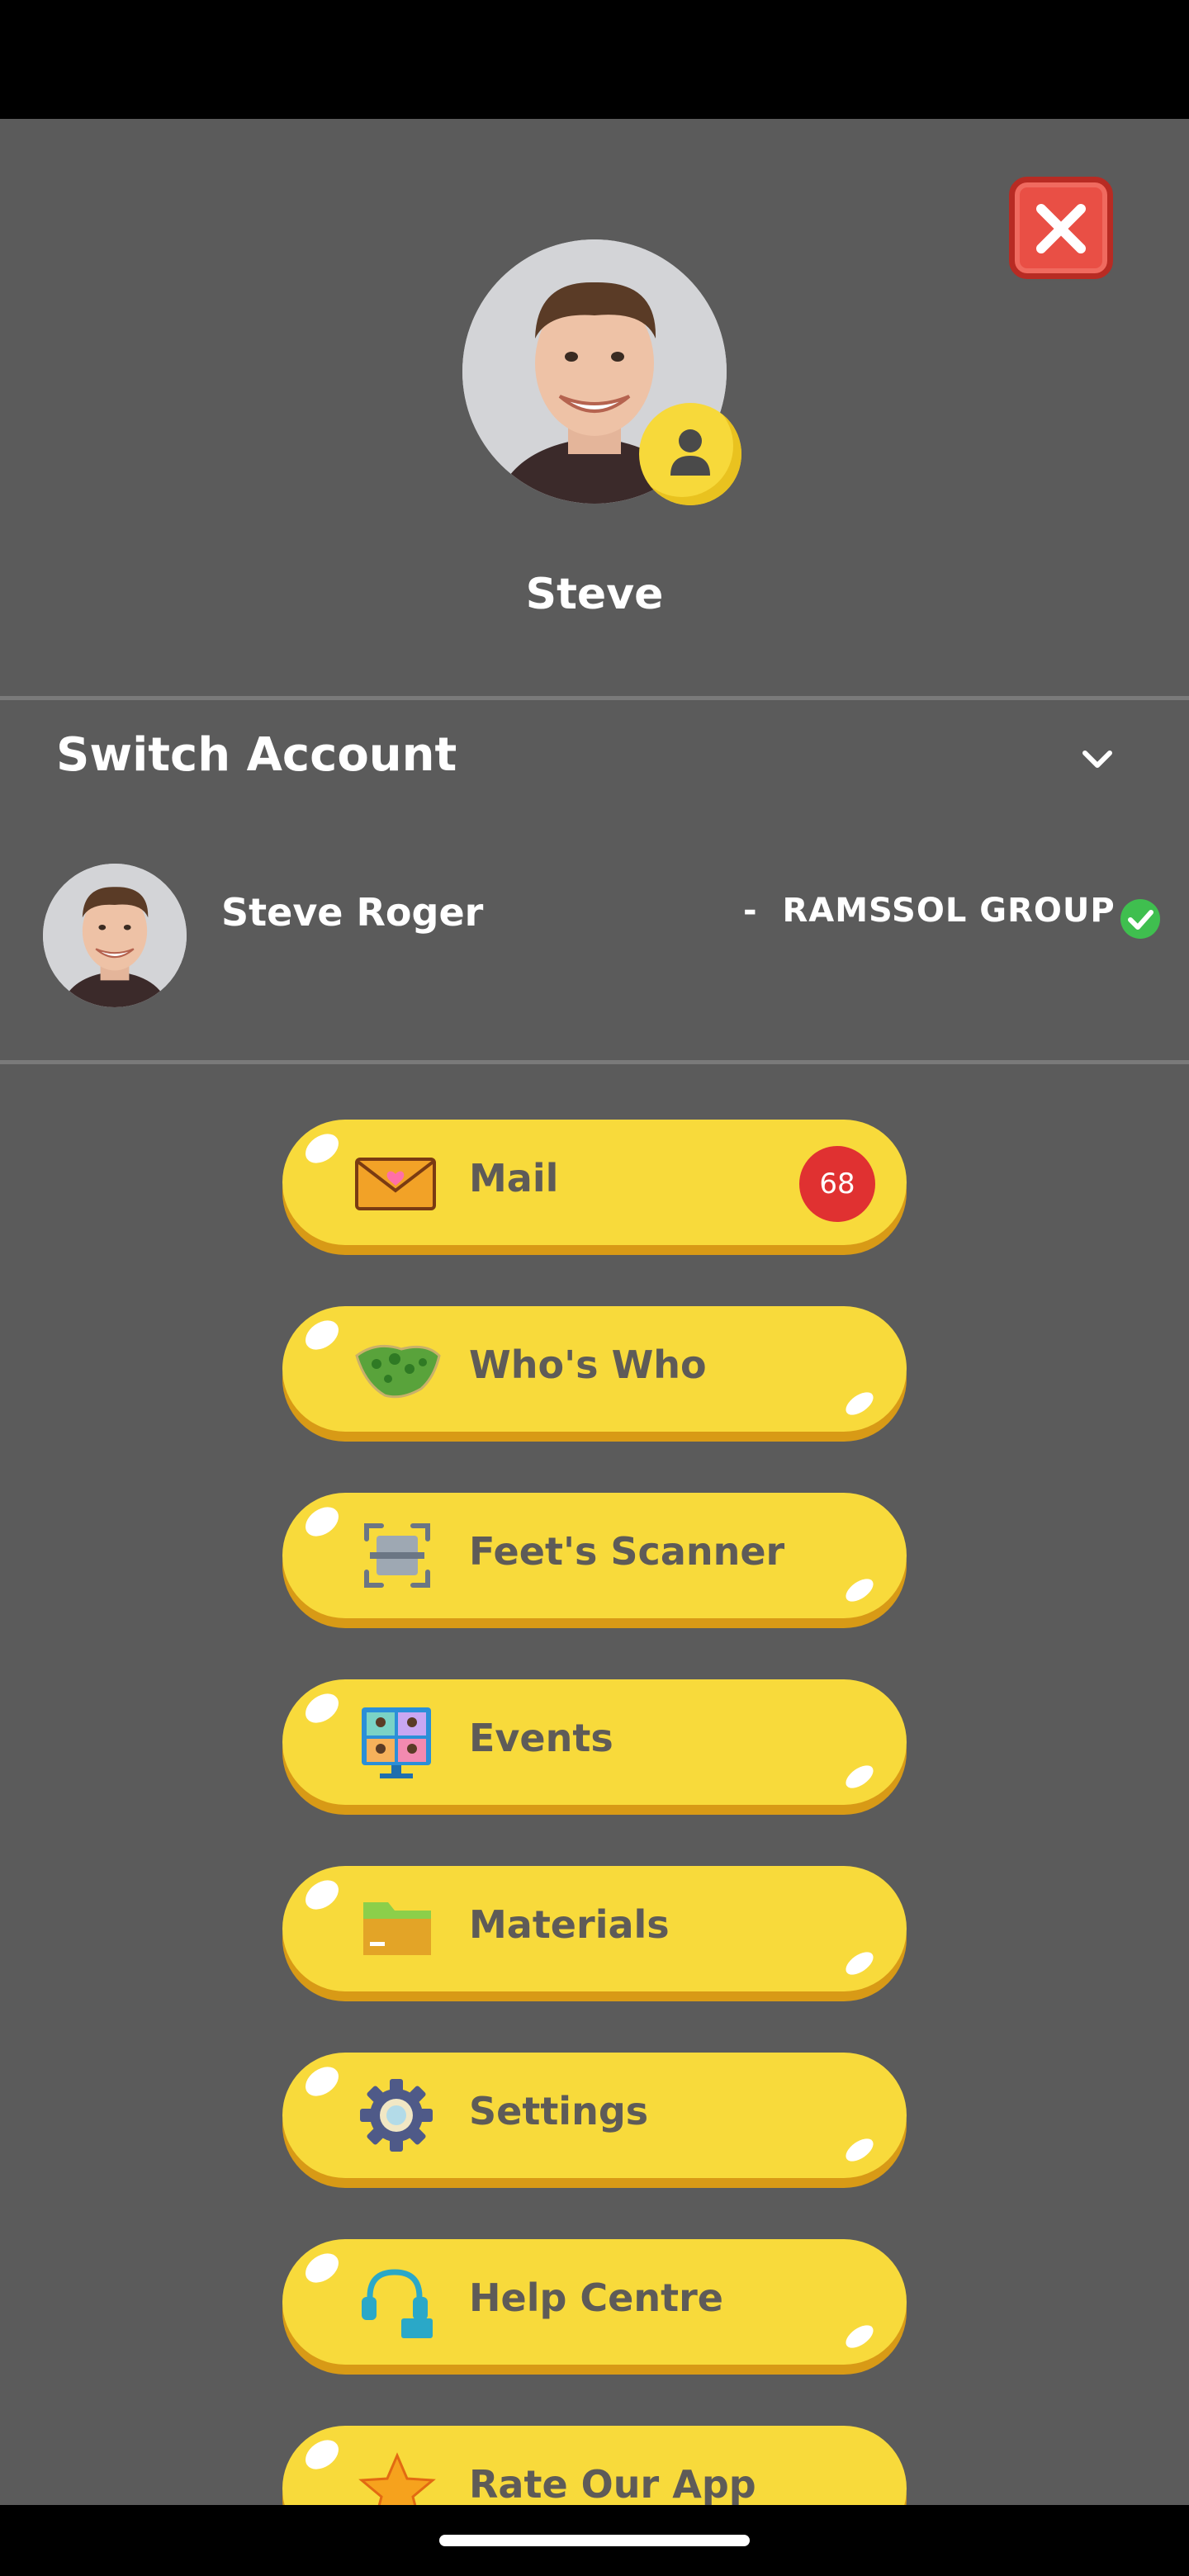 The image size is (1189, 2576). Describe the element at coordinates (596, 2297) in the screenshot. I see `menu-label: Help Centre` at that location.